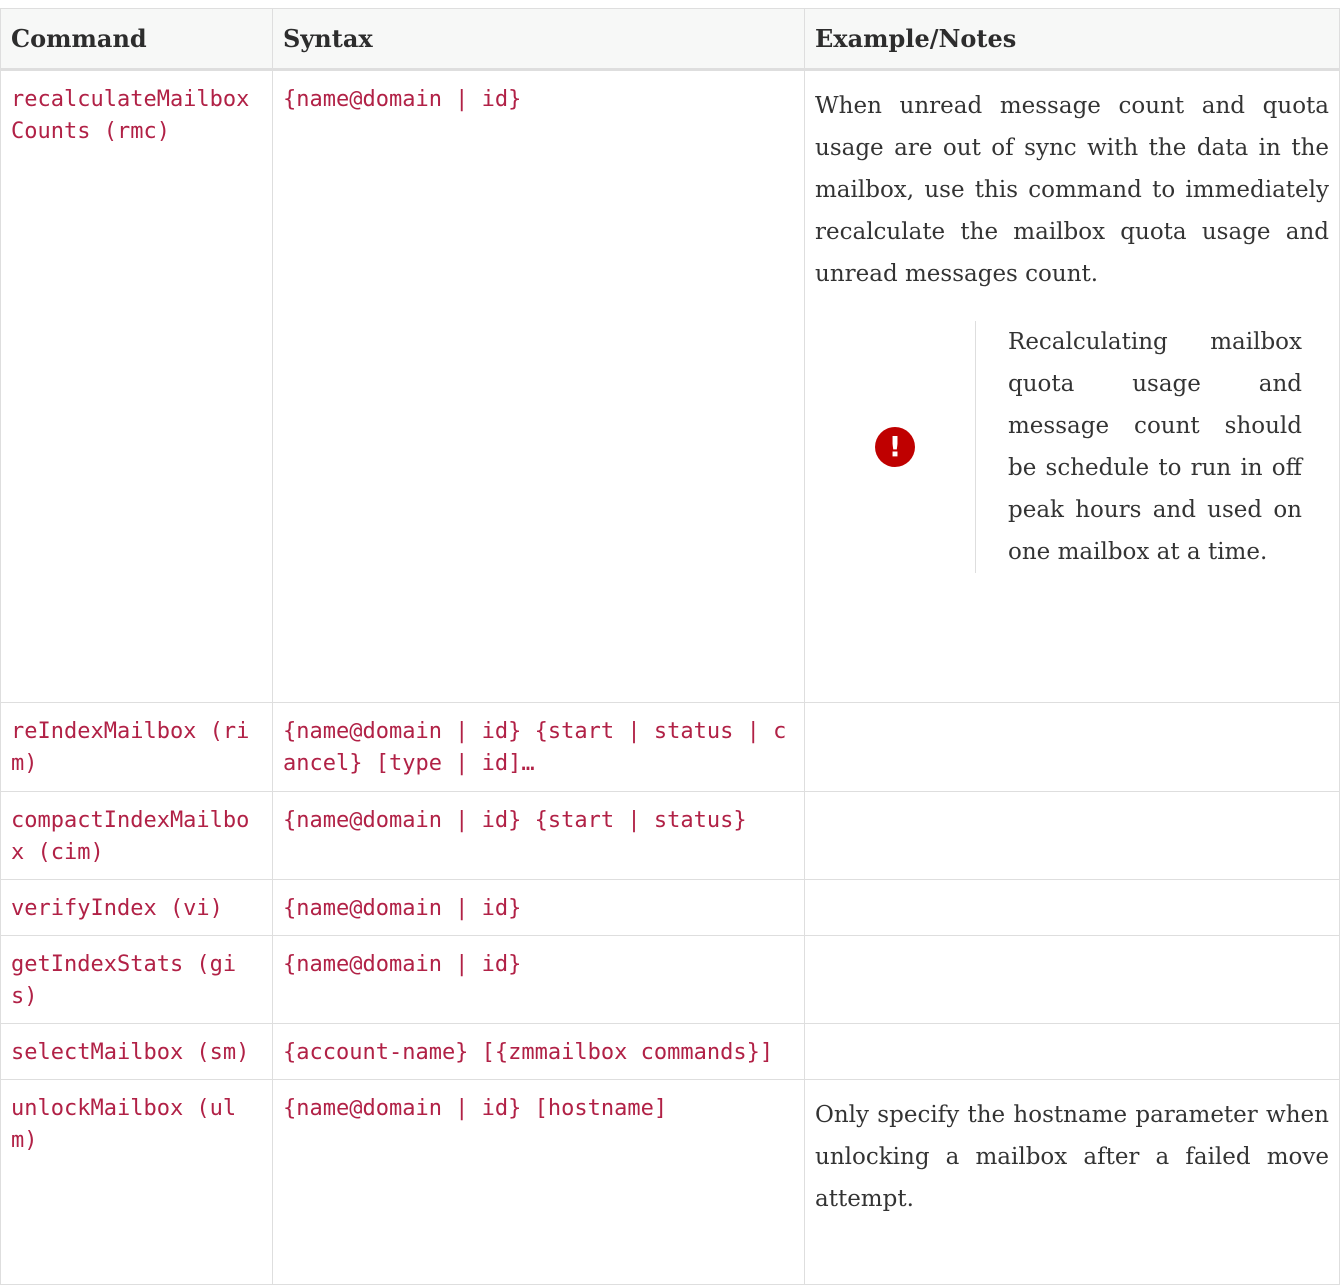 Image resolution: width=1341 pixels, height=1285 pixels. What do you see at coordinates (136, 747) in the screenshot?
I see `command-cell: reIndexMailbox (rim)` at bounding box center [136, 747].